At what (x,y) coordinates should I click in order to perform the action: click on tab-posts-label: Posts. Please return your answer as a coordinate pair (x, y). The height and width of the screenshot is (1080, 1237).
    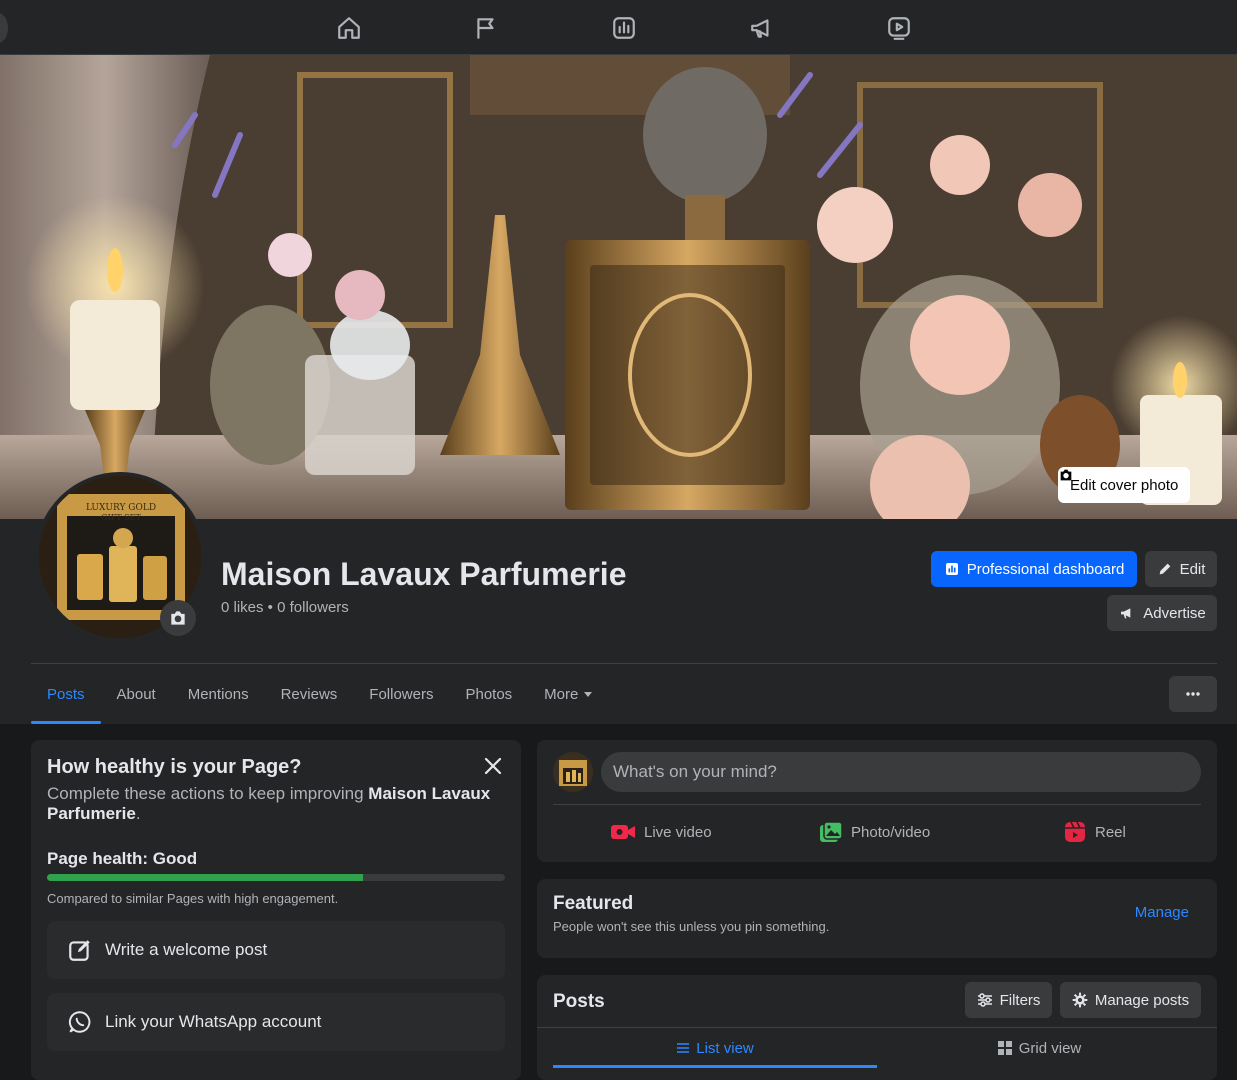
    Looking at the image, I should click on (66, 694).